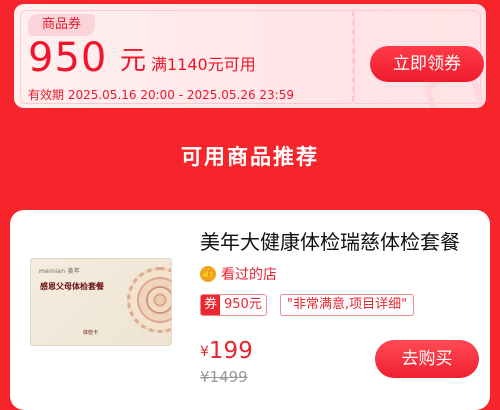 This screenshot has width=500, height=410. Describe the element at coordinates (243, 305) in the screenshot. I see `coupon-badge-value: 950元` at that location.